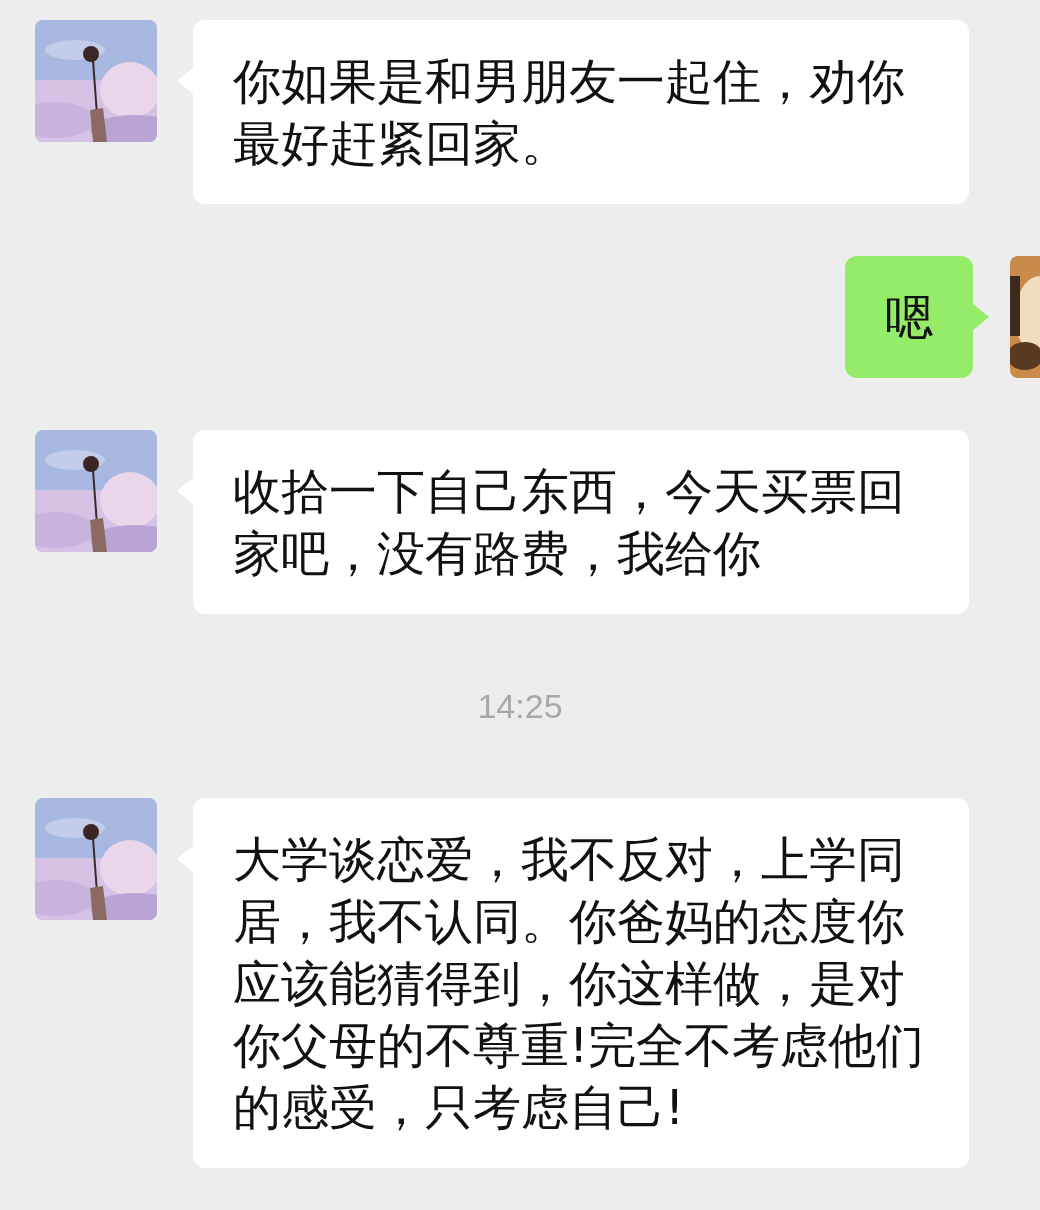 This screenshot has width=1040, height=1210. What do you see at coordinates (520, 706) in the screenshot?
I see `timestamp: 14:25` at bounding box center [520, 706].